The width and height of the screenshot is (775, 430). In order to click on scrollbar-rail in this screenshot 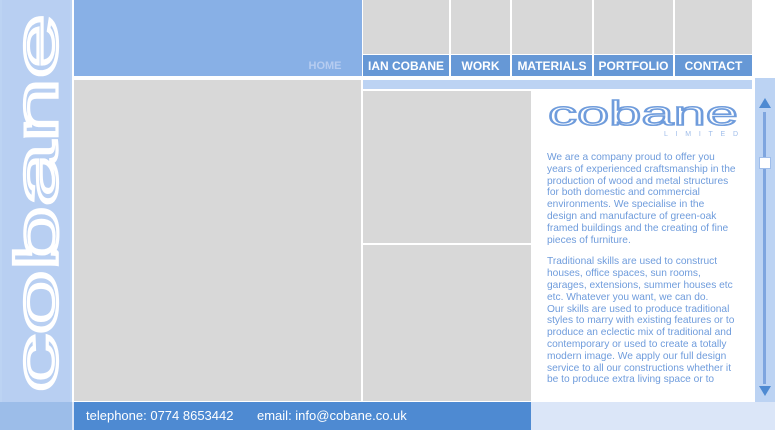, I will do `click(764, 248)`.